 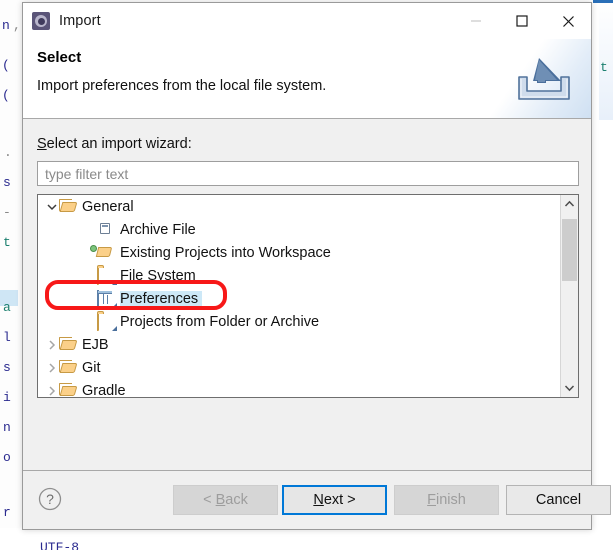 I want to click on editor-code-fragment: o, so click(x=7, y=457).